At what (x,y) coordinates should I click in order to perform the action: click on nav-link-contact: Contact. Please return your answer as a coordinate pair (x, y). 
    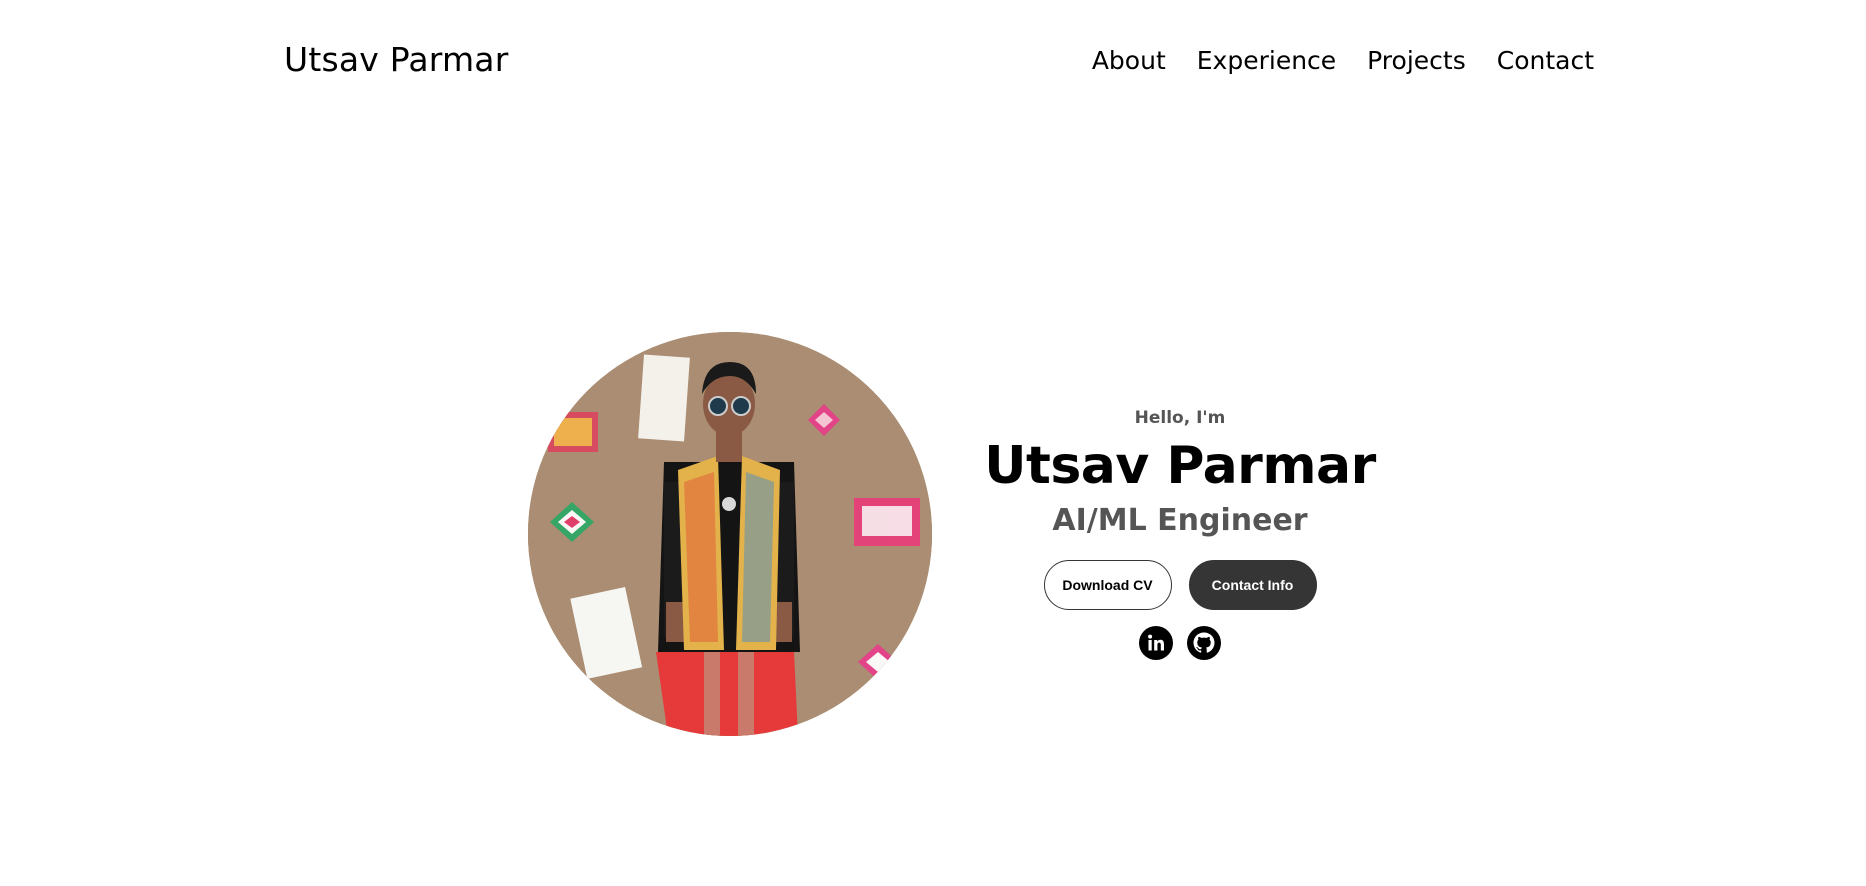
    Looking at the image, I should click on (1545, 60).